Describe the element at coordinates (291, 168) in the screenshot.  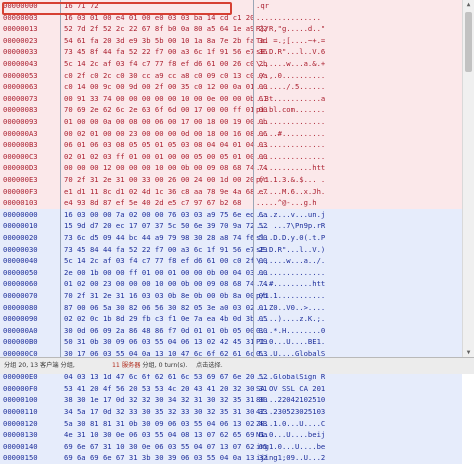
I see `server-ascii-text: .............htt` at that location.